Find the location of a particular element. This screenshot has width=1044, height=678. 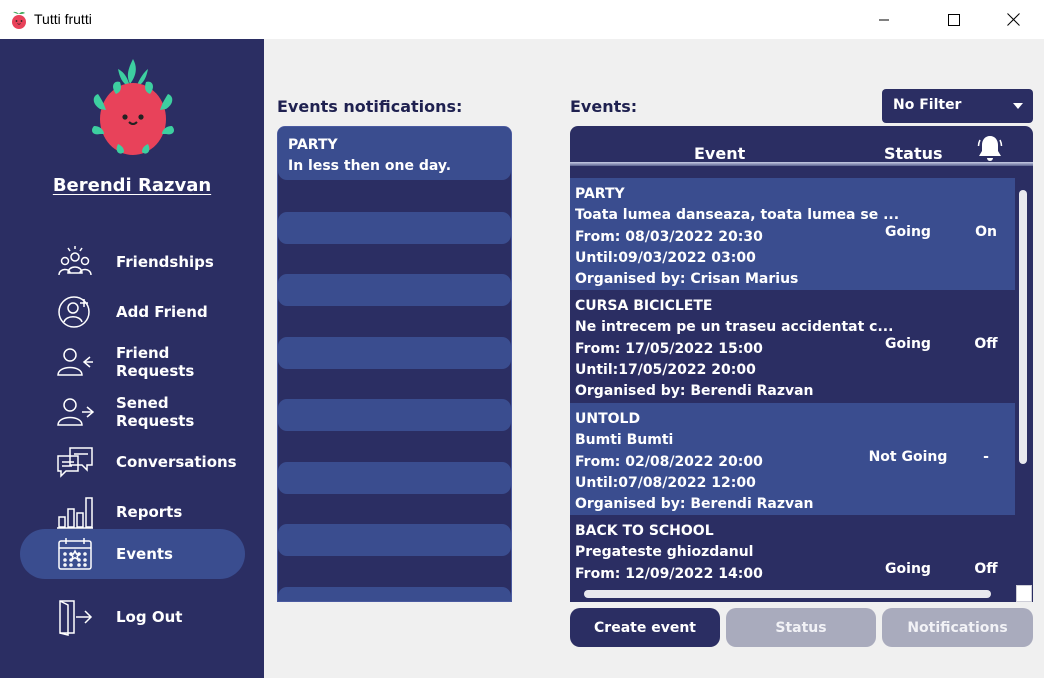

calendar-icon is located at coordinates (75, 554).